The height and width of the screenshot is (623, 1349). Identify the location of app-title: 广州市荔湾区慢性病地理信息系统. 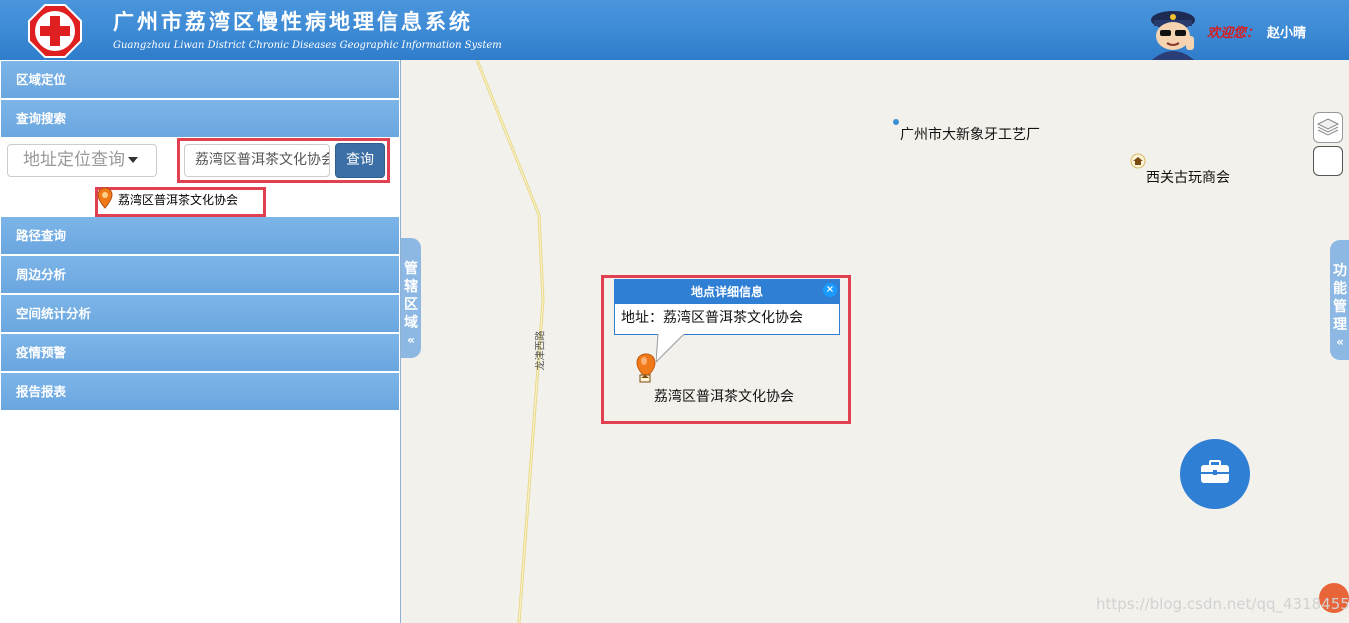
(293, 21).